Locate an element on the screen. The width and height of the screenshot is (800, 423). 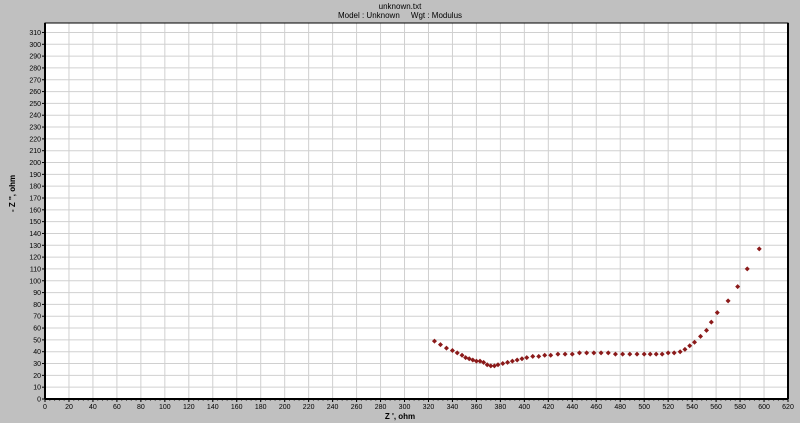
y-tick-label: 180 is located at coordinates (35, 187).